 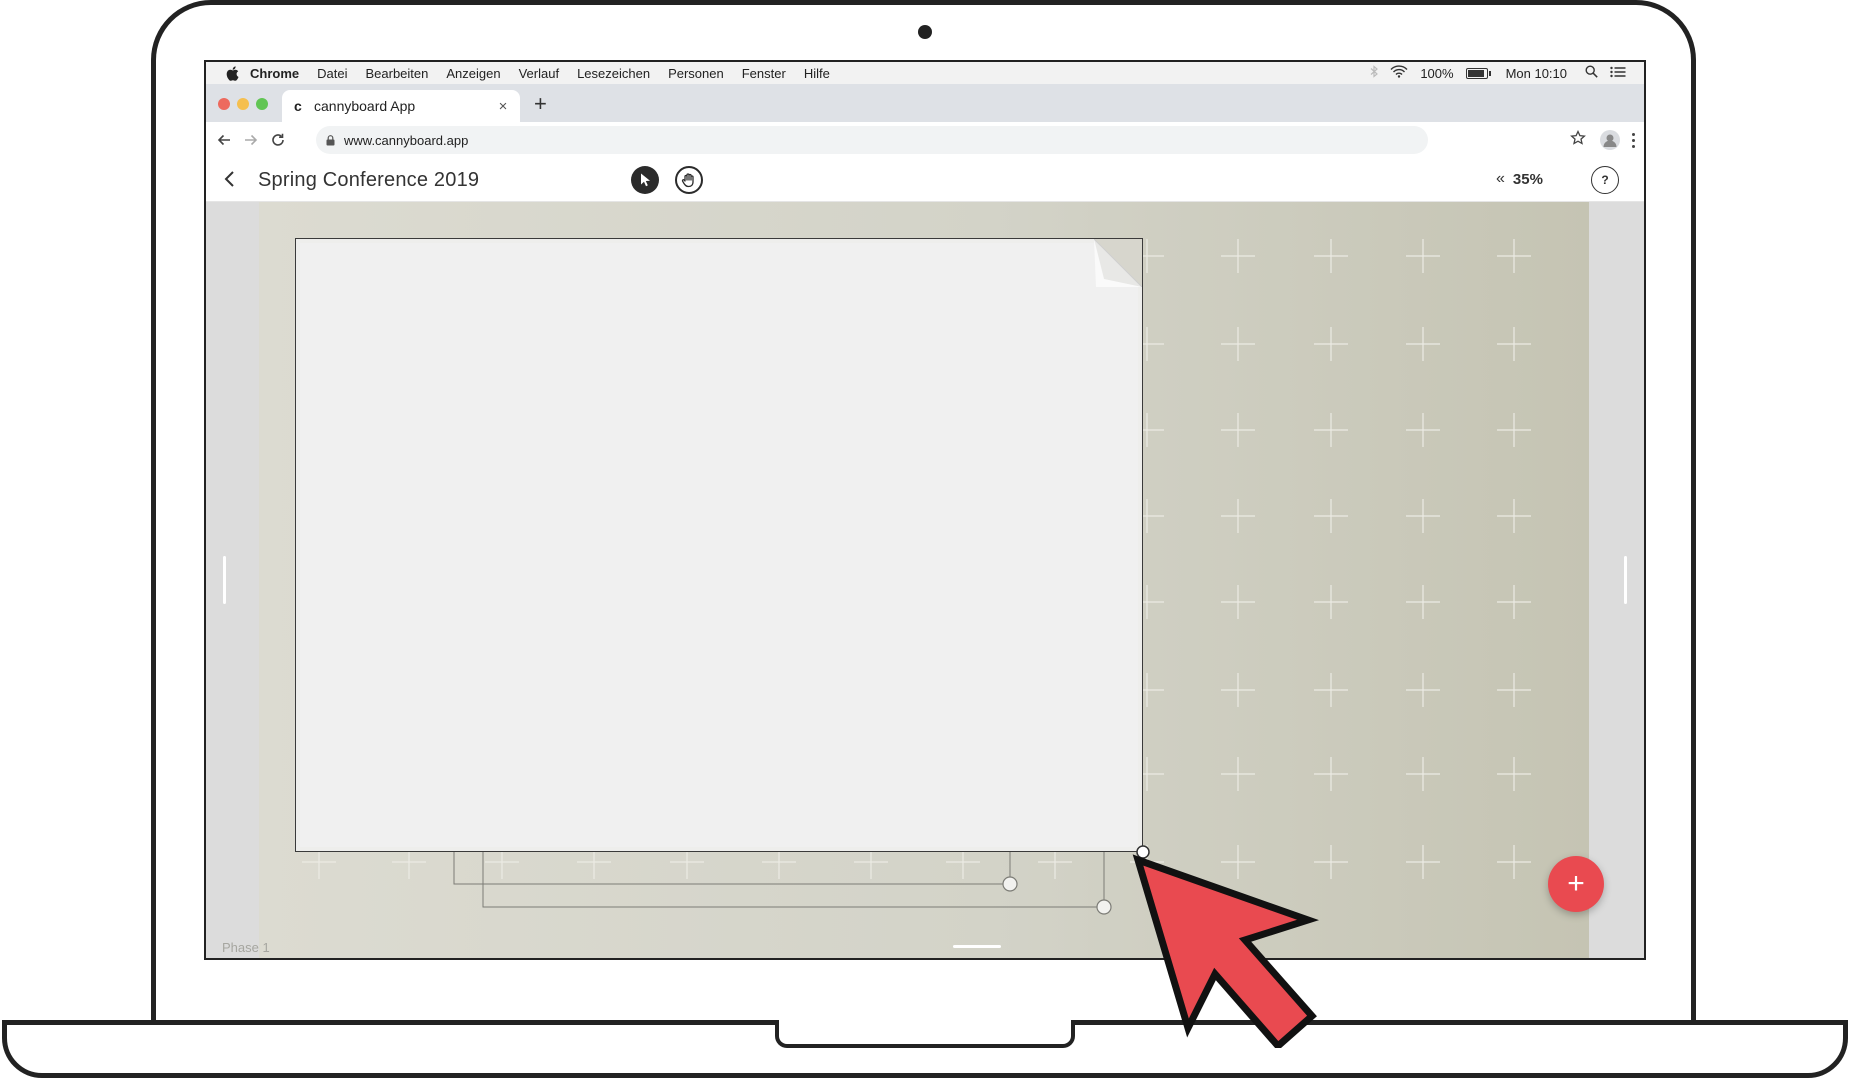 I want to click on arrow-pointer-icon, so click(x=645, y=180).